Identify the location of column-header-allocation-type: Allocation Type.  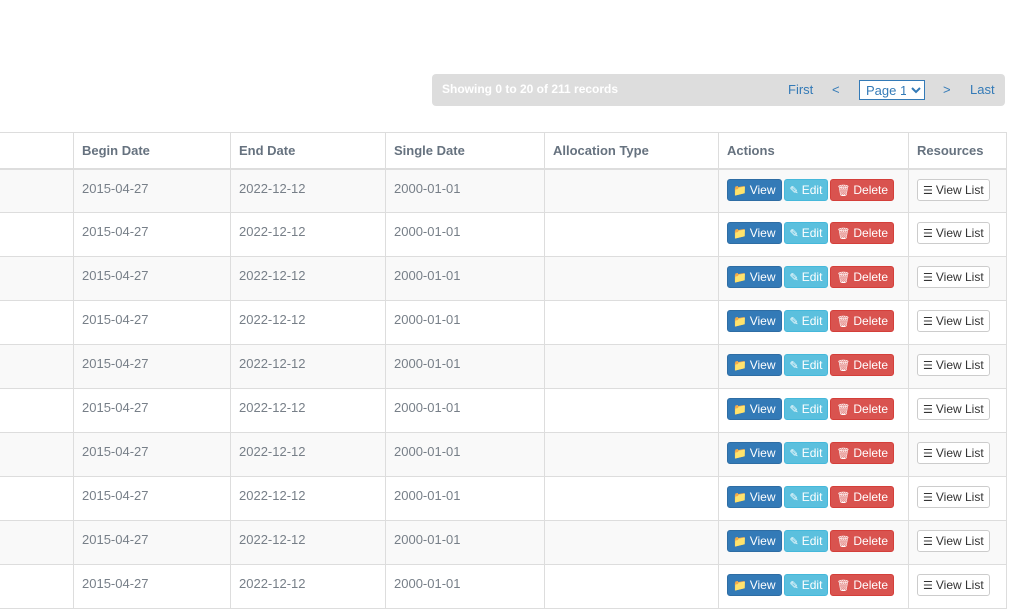
(631, 151).